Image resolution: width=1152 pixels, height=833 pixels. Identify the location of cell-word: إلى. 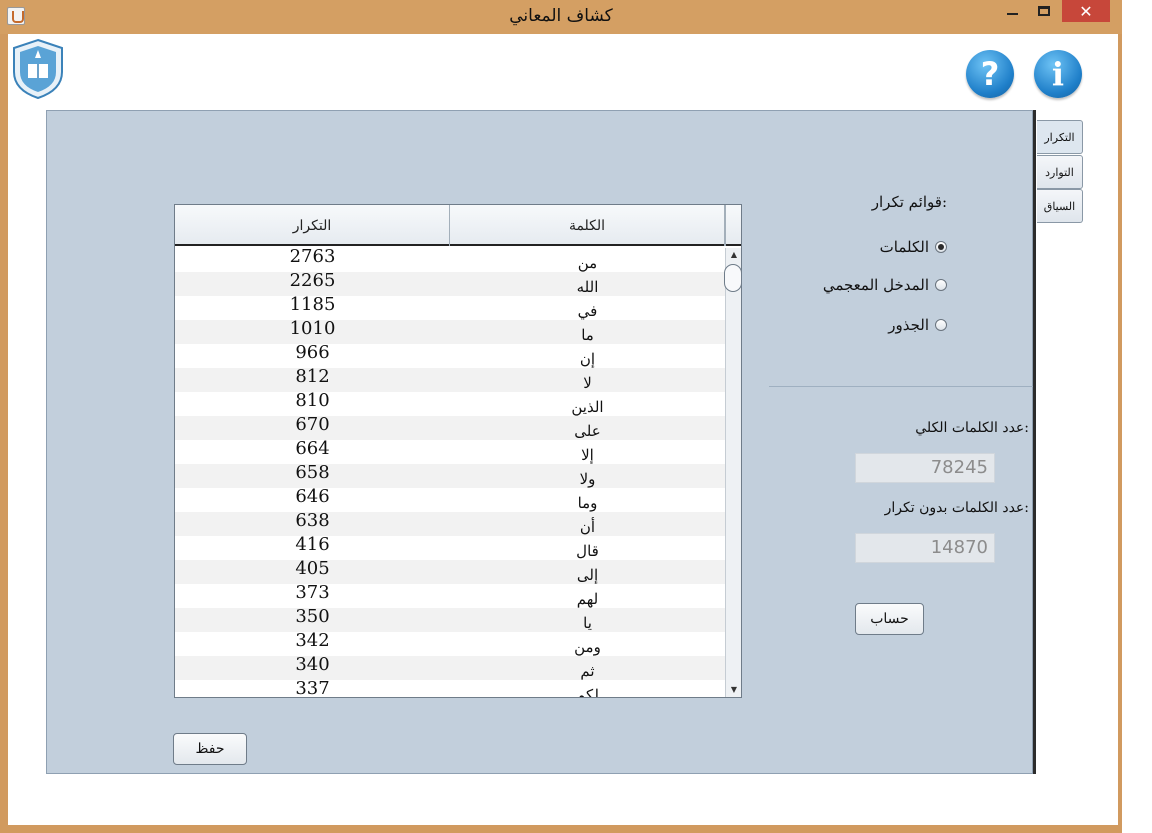
(587, 575).